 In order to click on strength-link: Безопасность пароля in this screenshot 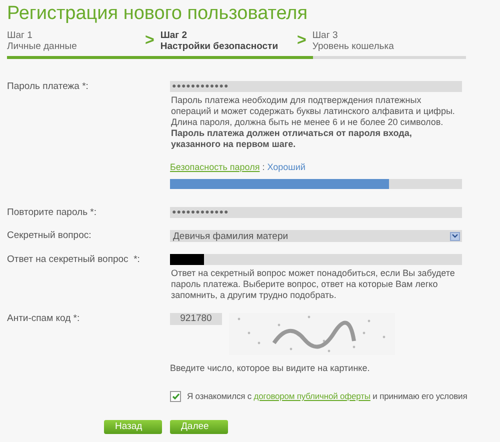, I will do `click(215, 167)`.